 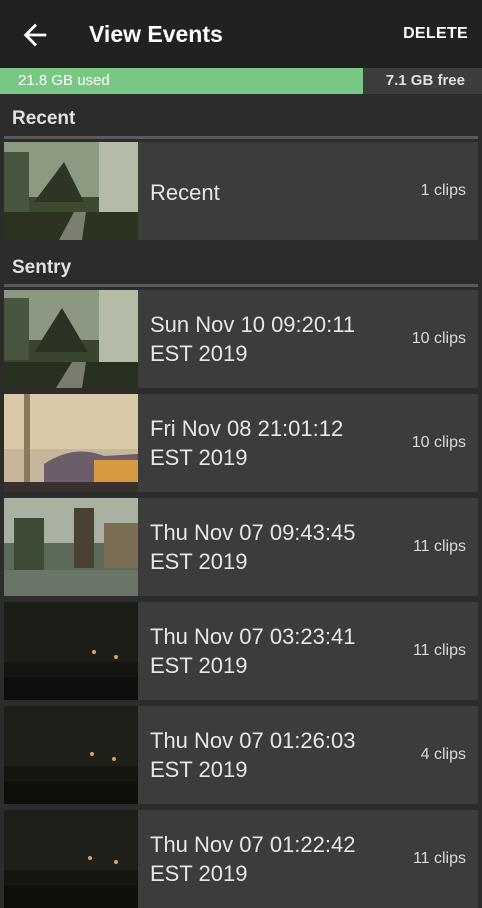 I want to click on app-bar: View Events DELETE, so click(x=241, y=34).